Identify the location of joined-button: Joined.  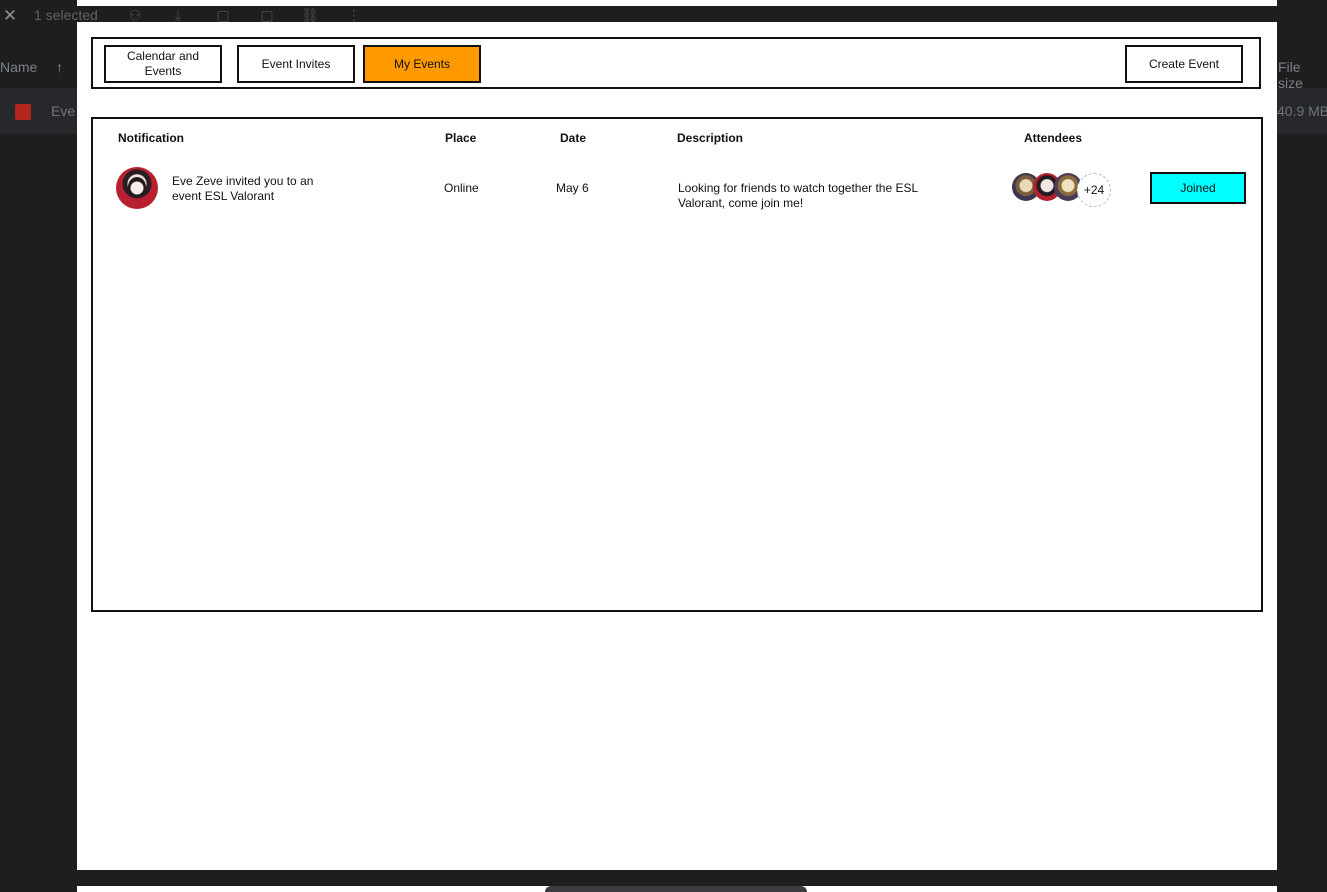
(1198, 188).